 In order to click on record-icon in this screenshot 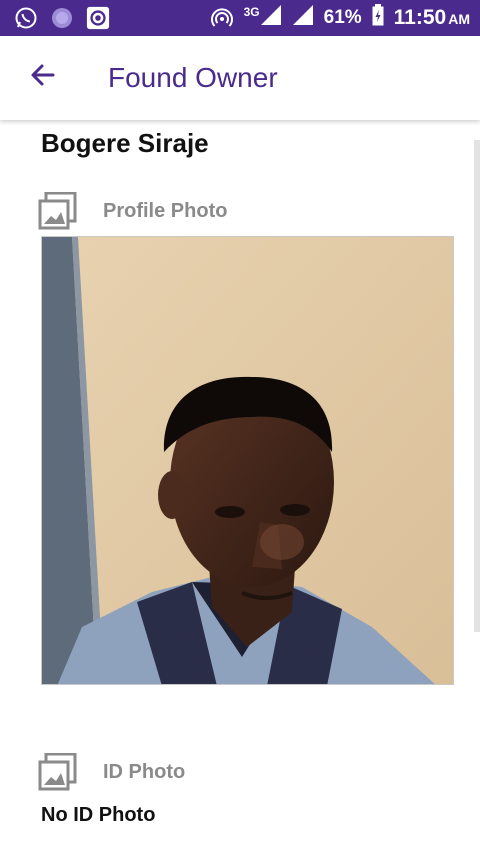, I will do `click(98, 18)`.